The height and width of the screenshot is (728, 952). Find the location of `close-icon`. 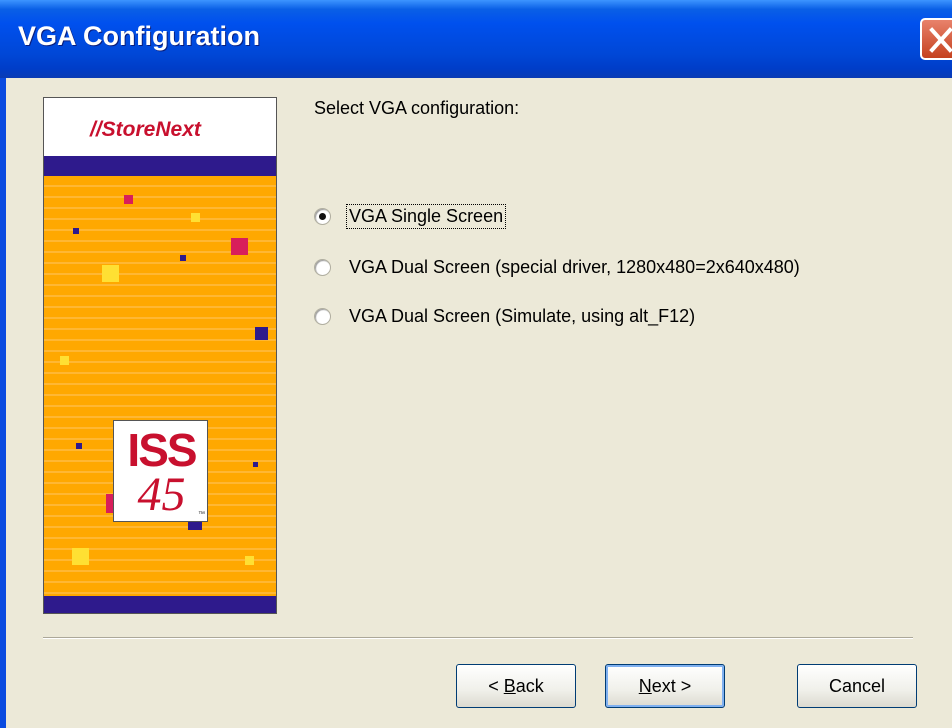

close-icon is located at coordinates (940, 40).